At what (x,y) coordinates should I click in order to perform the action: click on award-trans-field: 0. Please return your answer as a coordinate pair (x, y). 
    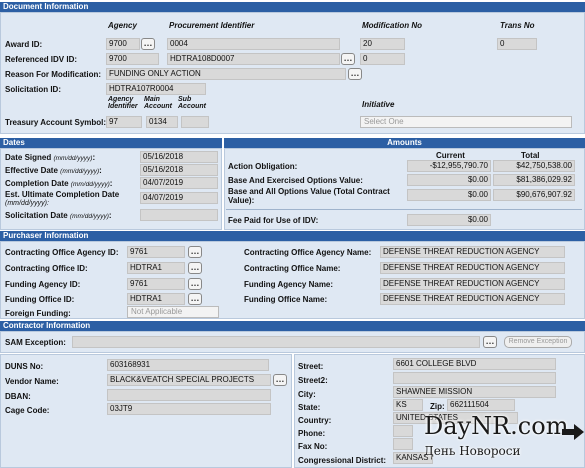
    Looking at the image, I should click on (517, 44).